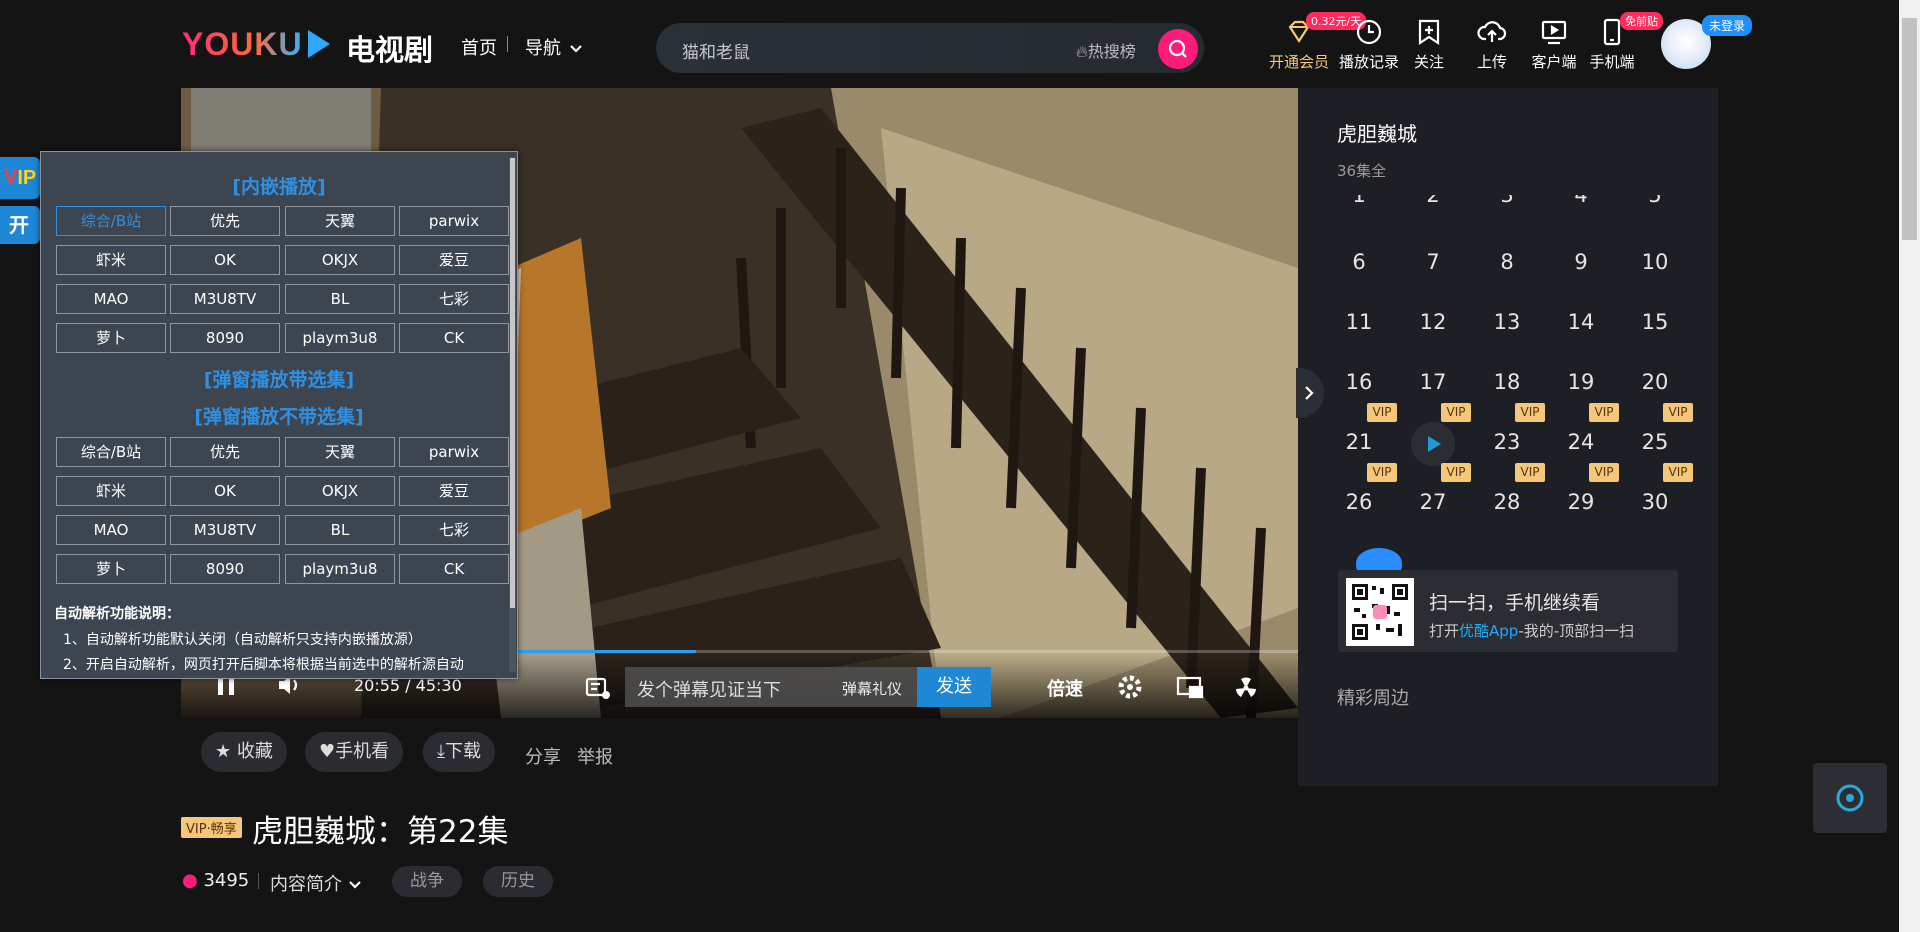  I want to click on episode-item: 6, so click(1359, 262).